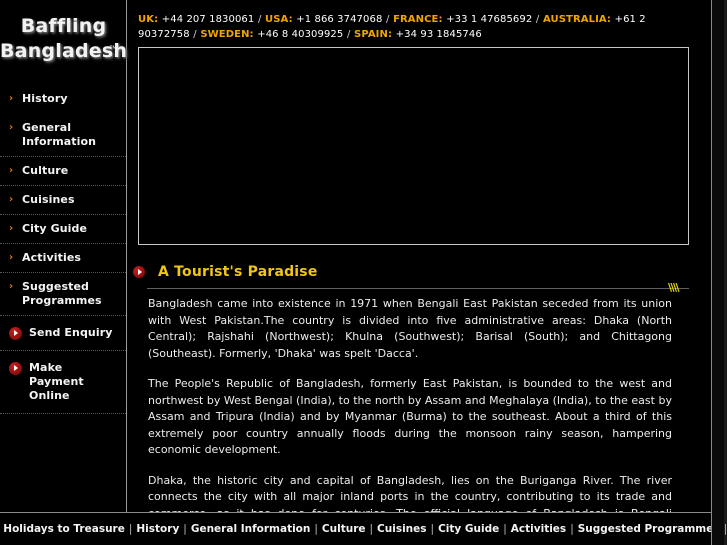  I want to click on trademark-symbol: ™, so click(113, 48).